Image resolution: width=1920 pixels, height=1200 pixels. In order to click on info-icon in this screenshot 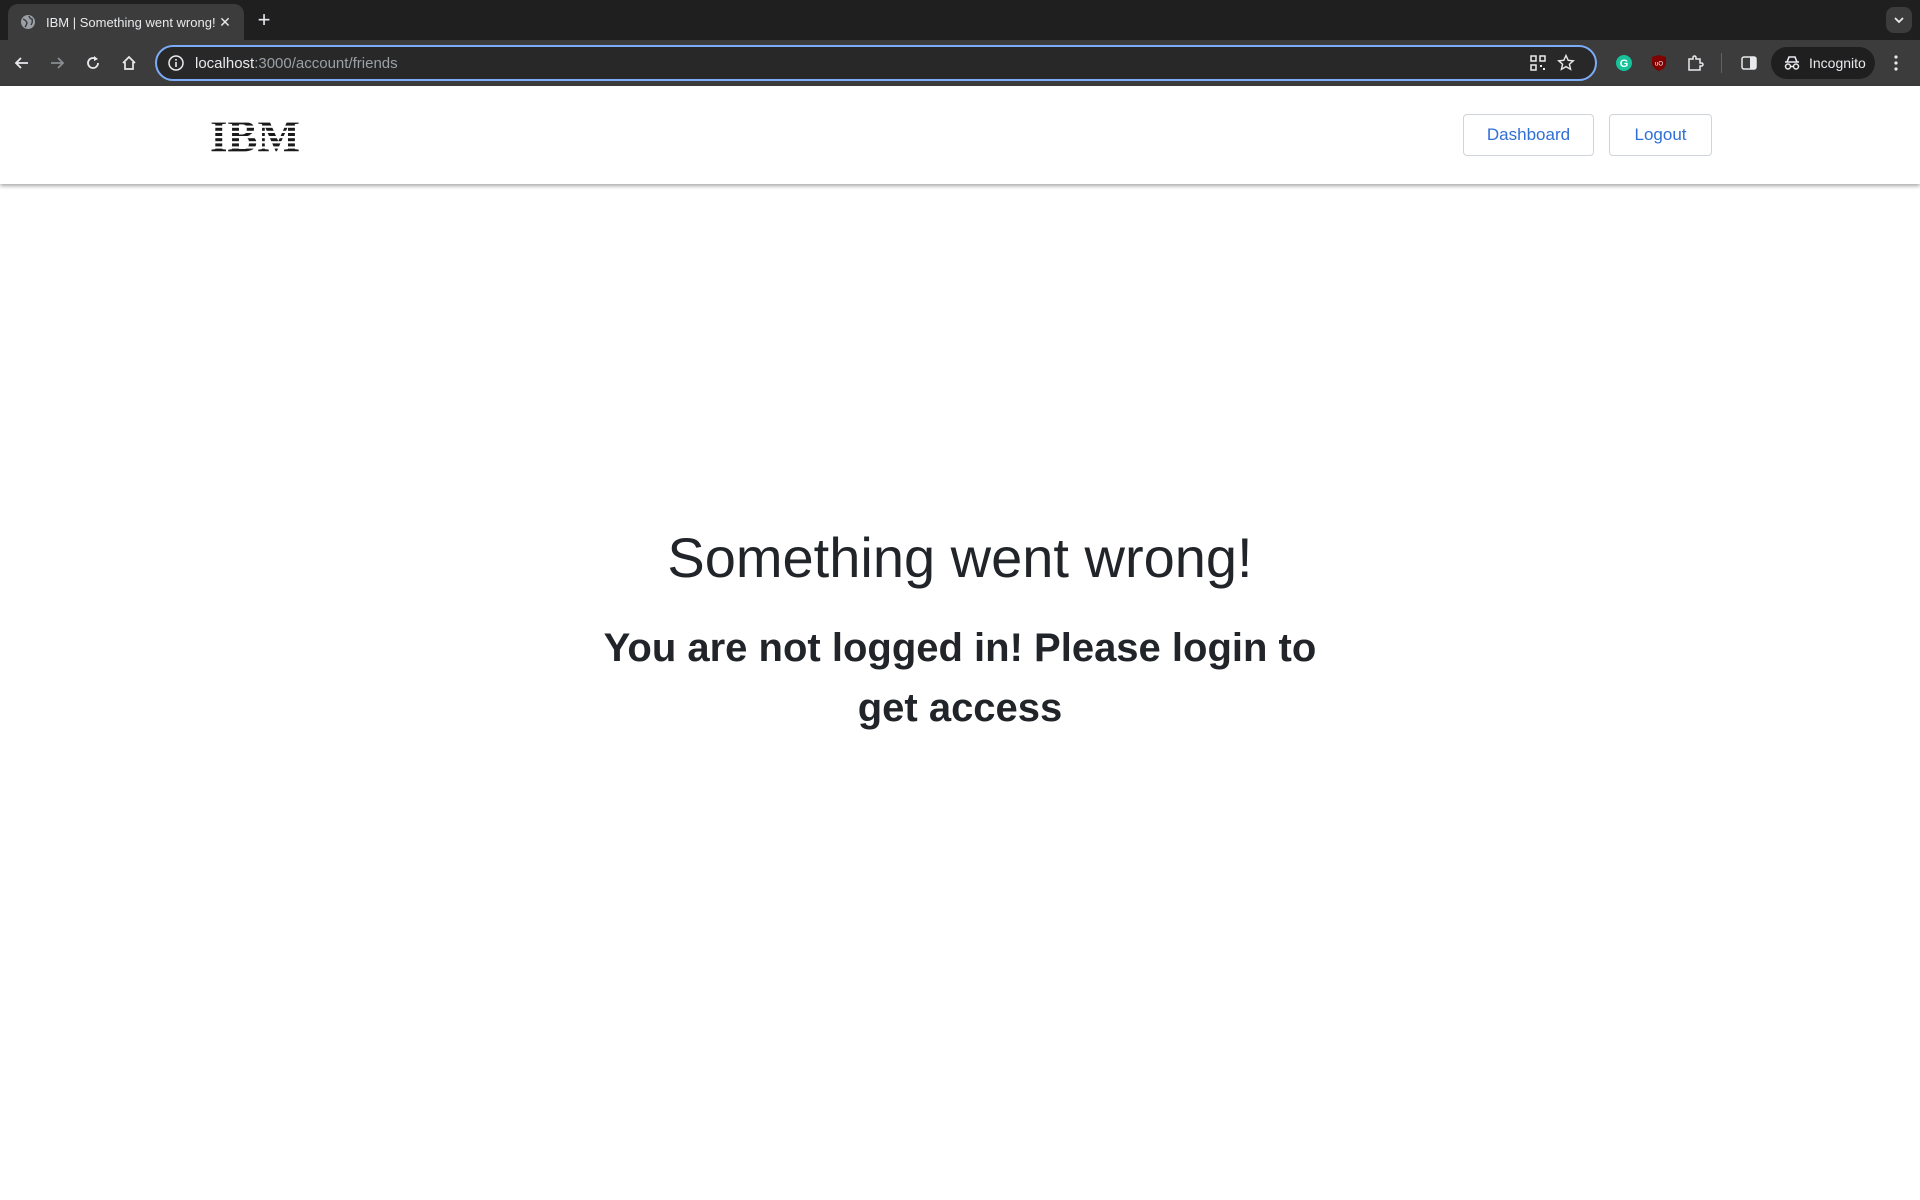, I will do `click(176, 63)`.